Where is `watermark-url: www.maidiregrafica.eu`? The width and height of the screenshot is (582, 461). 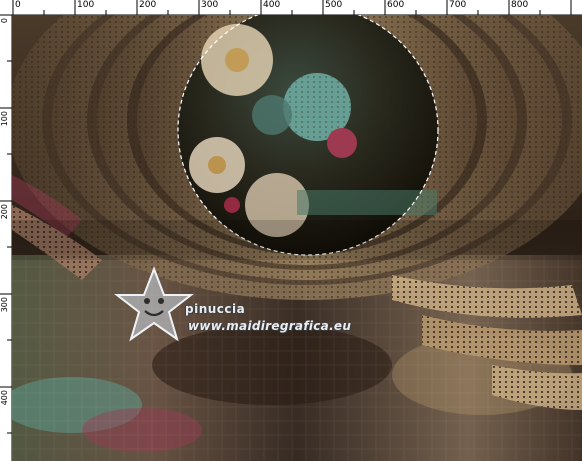 watermark-url: www.maidiregrafica.eu is located at coordinates (270, 326).